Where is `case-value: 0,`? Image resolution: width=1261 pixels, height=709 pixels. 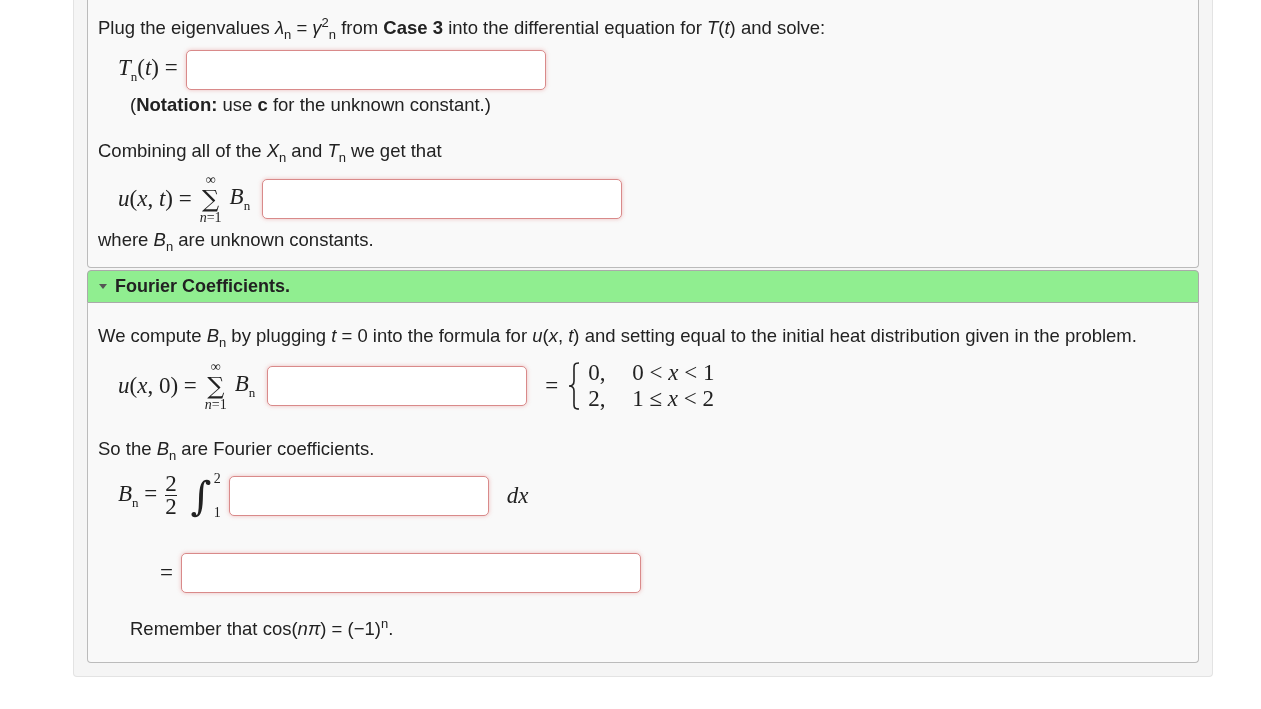
case-value: 0, is located at coordinates (597, 372).